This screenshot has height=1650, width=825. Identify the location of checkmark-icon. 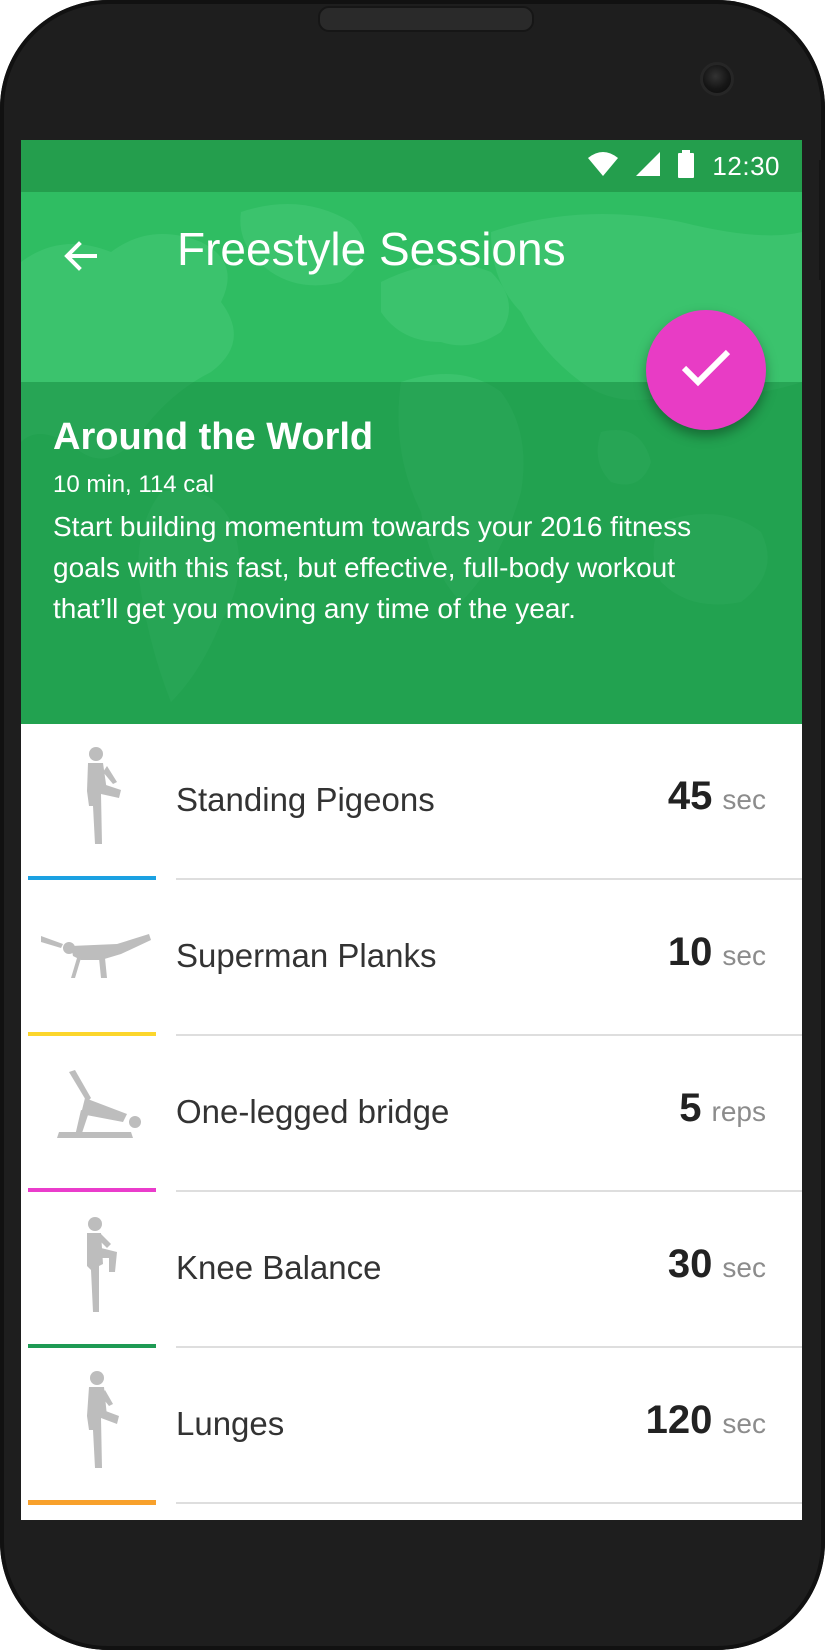
(706, 370).